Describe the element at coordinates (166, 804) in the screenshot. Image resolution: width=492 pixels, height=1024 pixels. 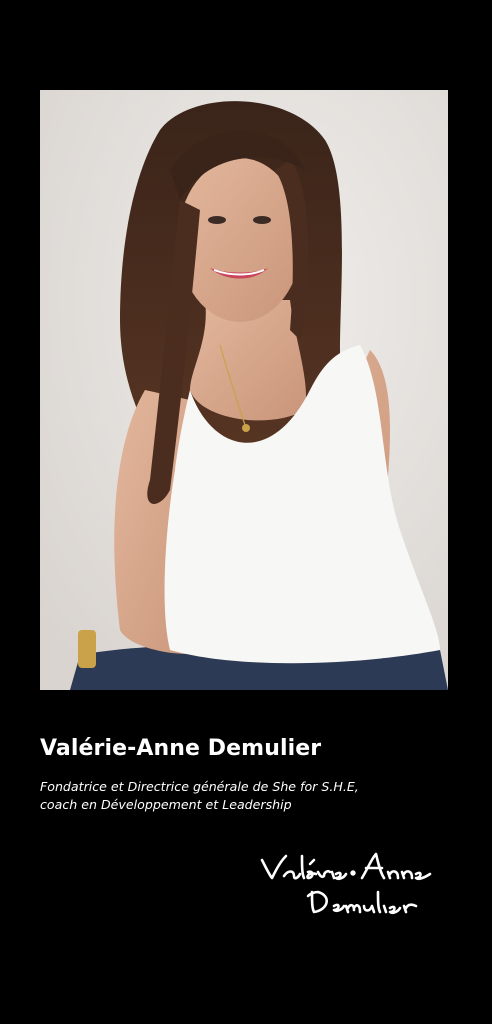
I see `person-title-line-2: coach en Développement et Leadership` at that location.